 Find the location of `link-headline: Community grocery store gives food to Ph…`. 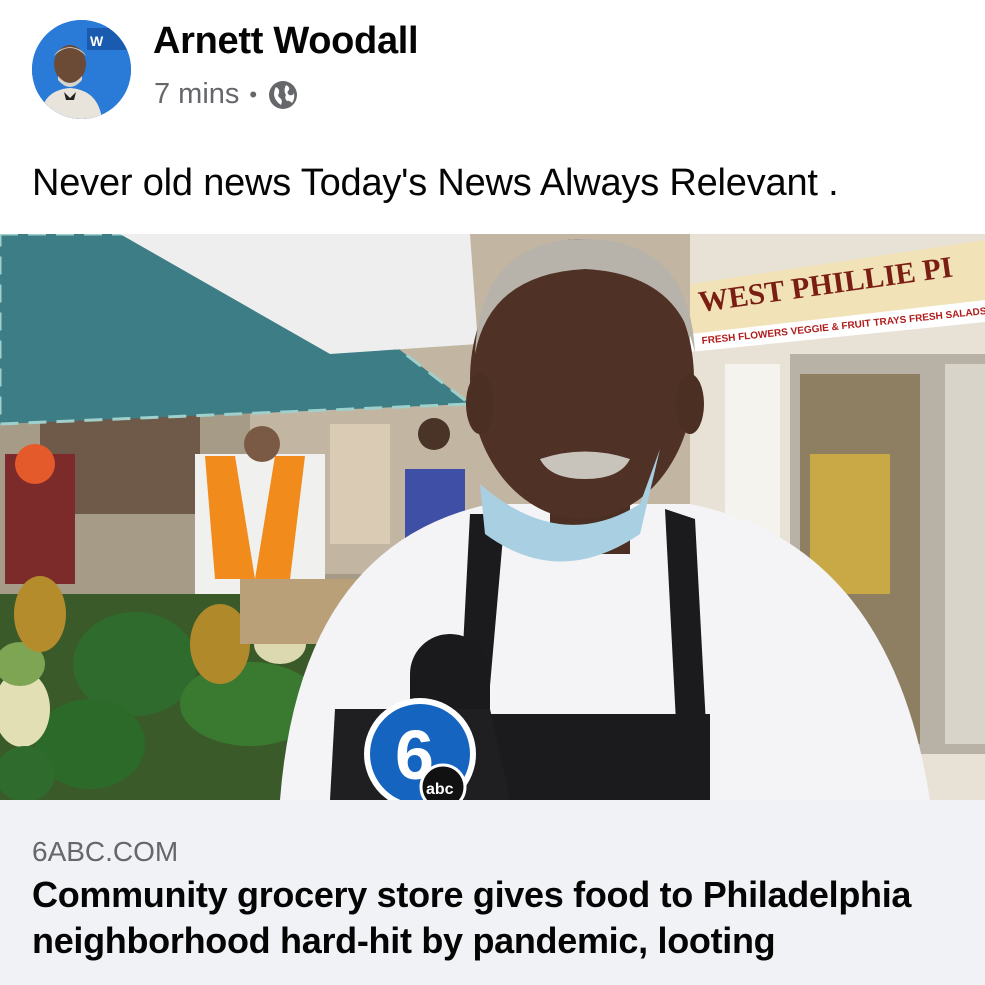

link-headline: Community grocery store gives food to Ph… is located at coordinates (508, 918).